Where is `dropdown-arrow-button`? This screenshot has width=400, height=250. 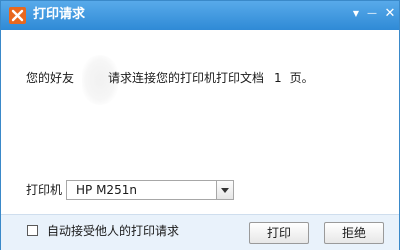
dropdown-arrow-button is located at coordinates (224, 190).